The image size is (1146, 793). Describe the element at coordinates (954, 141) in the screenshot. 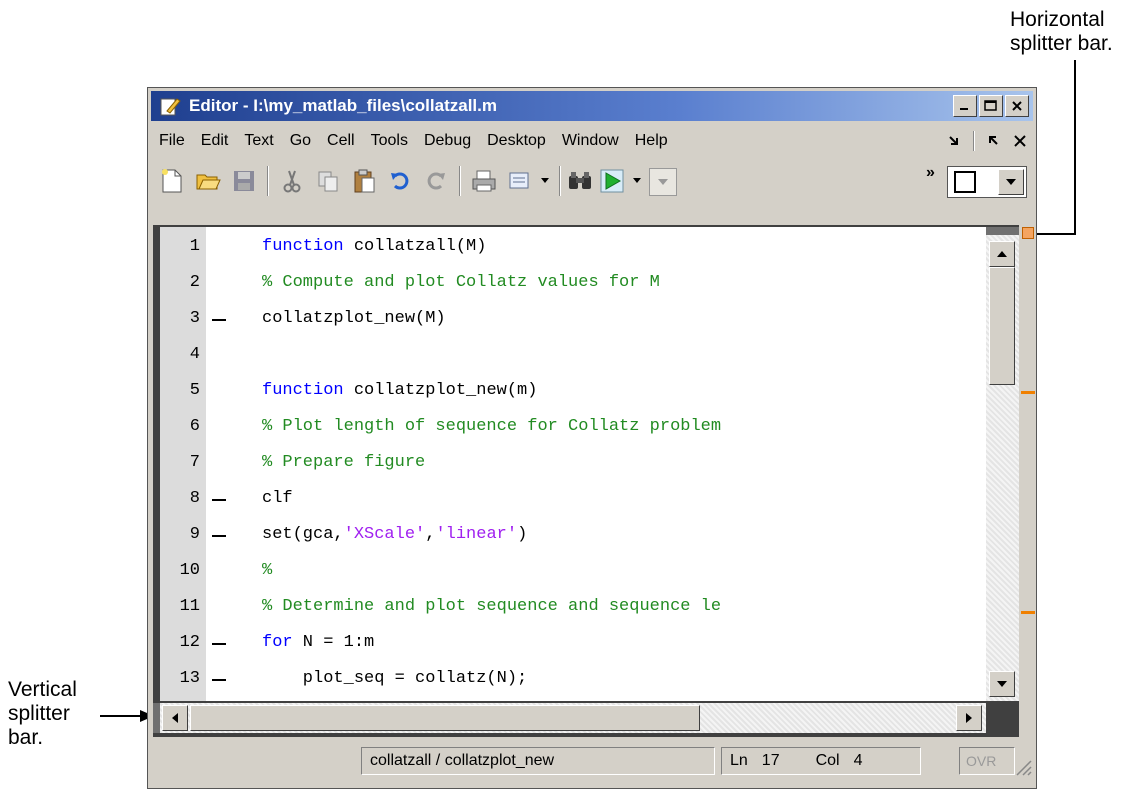

I see `dock-icon` at that location.